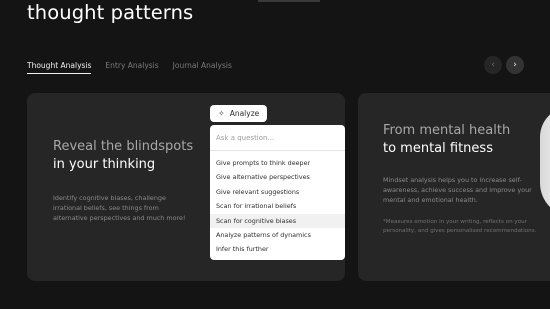 The width and height of the screenshot is (550, 309). Describe the element at coordinates (277, 235) in the screenshot. I see `option-analyze-patterns: Analyze patterns of dynamics` at that location.